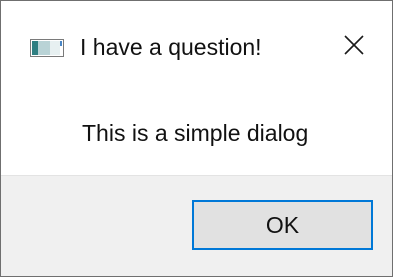 This screenshot has width=393, height=277. I want to click on window-title: I have a question!, so click(171, 47).